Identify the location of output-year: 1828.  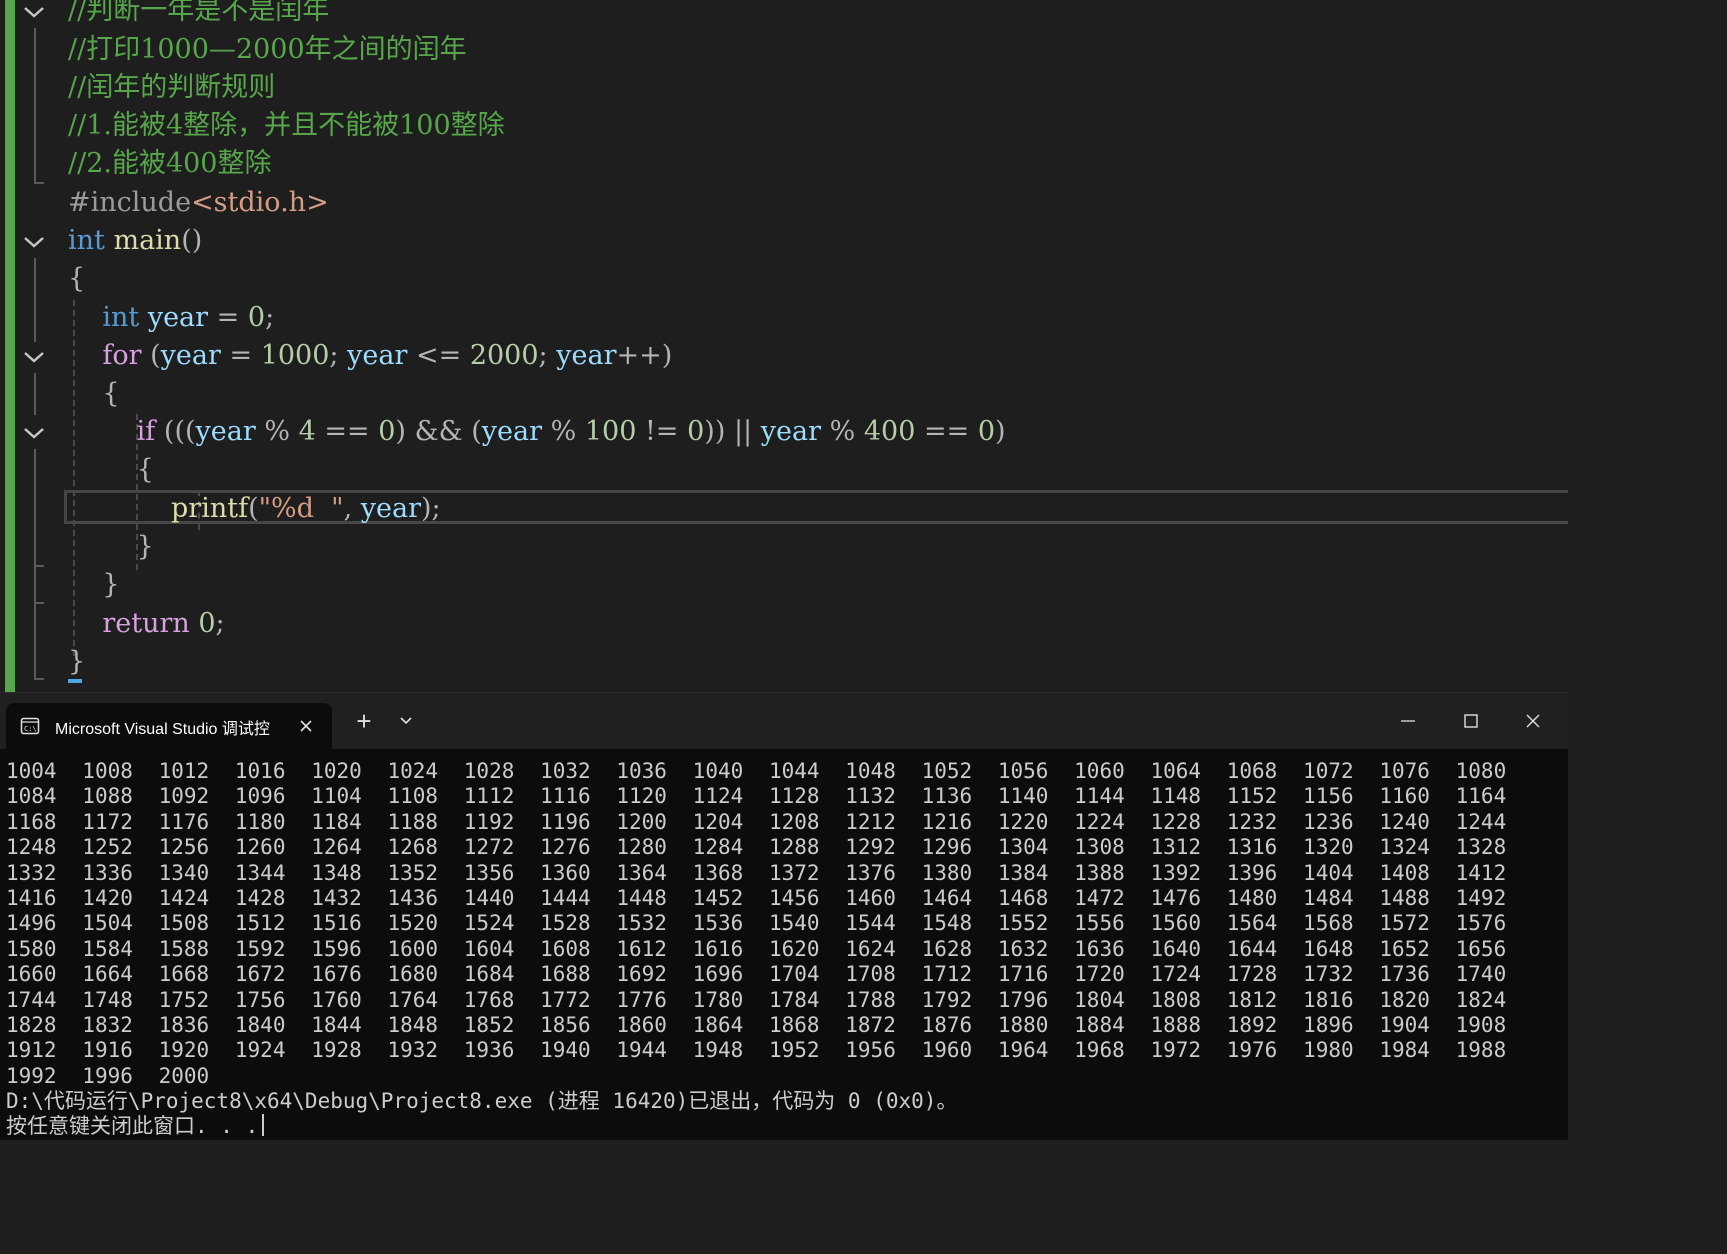
(31, 1024).